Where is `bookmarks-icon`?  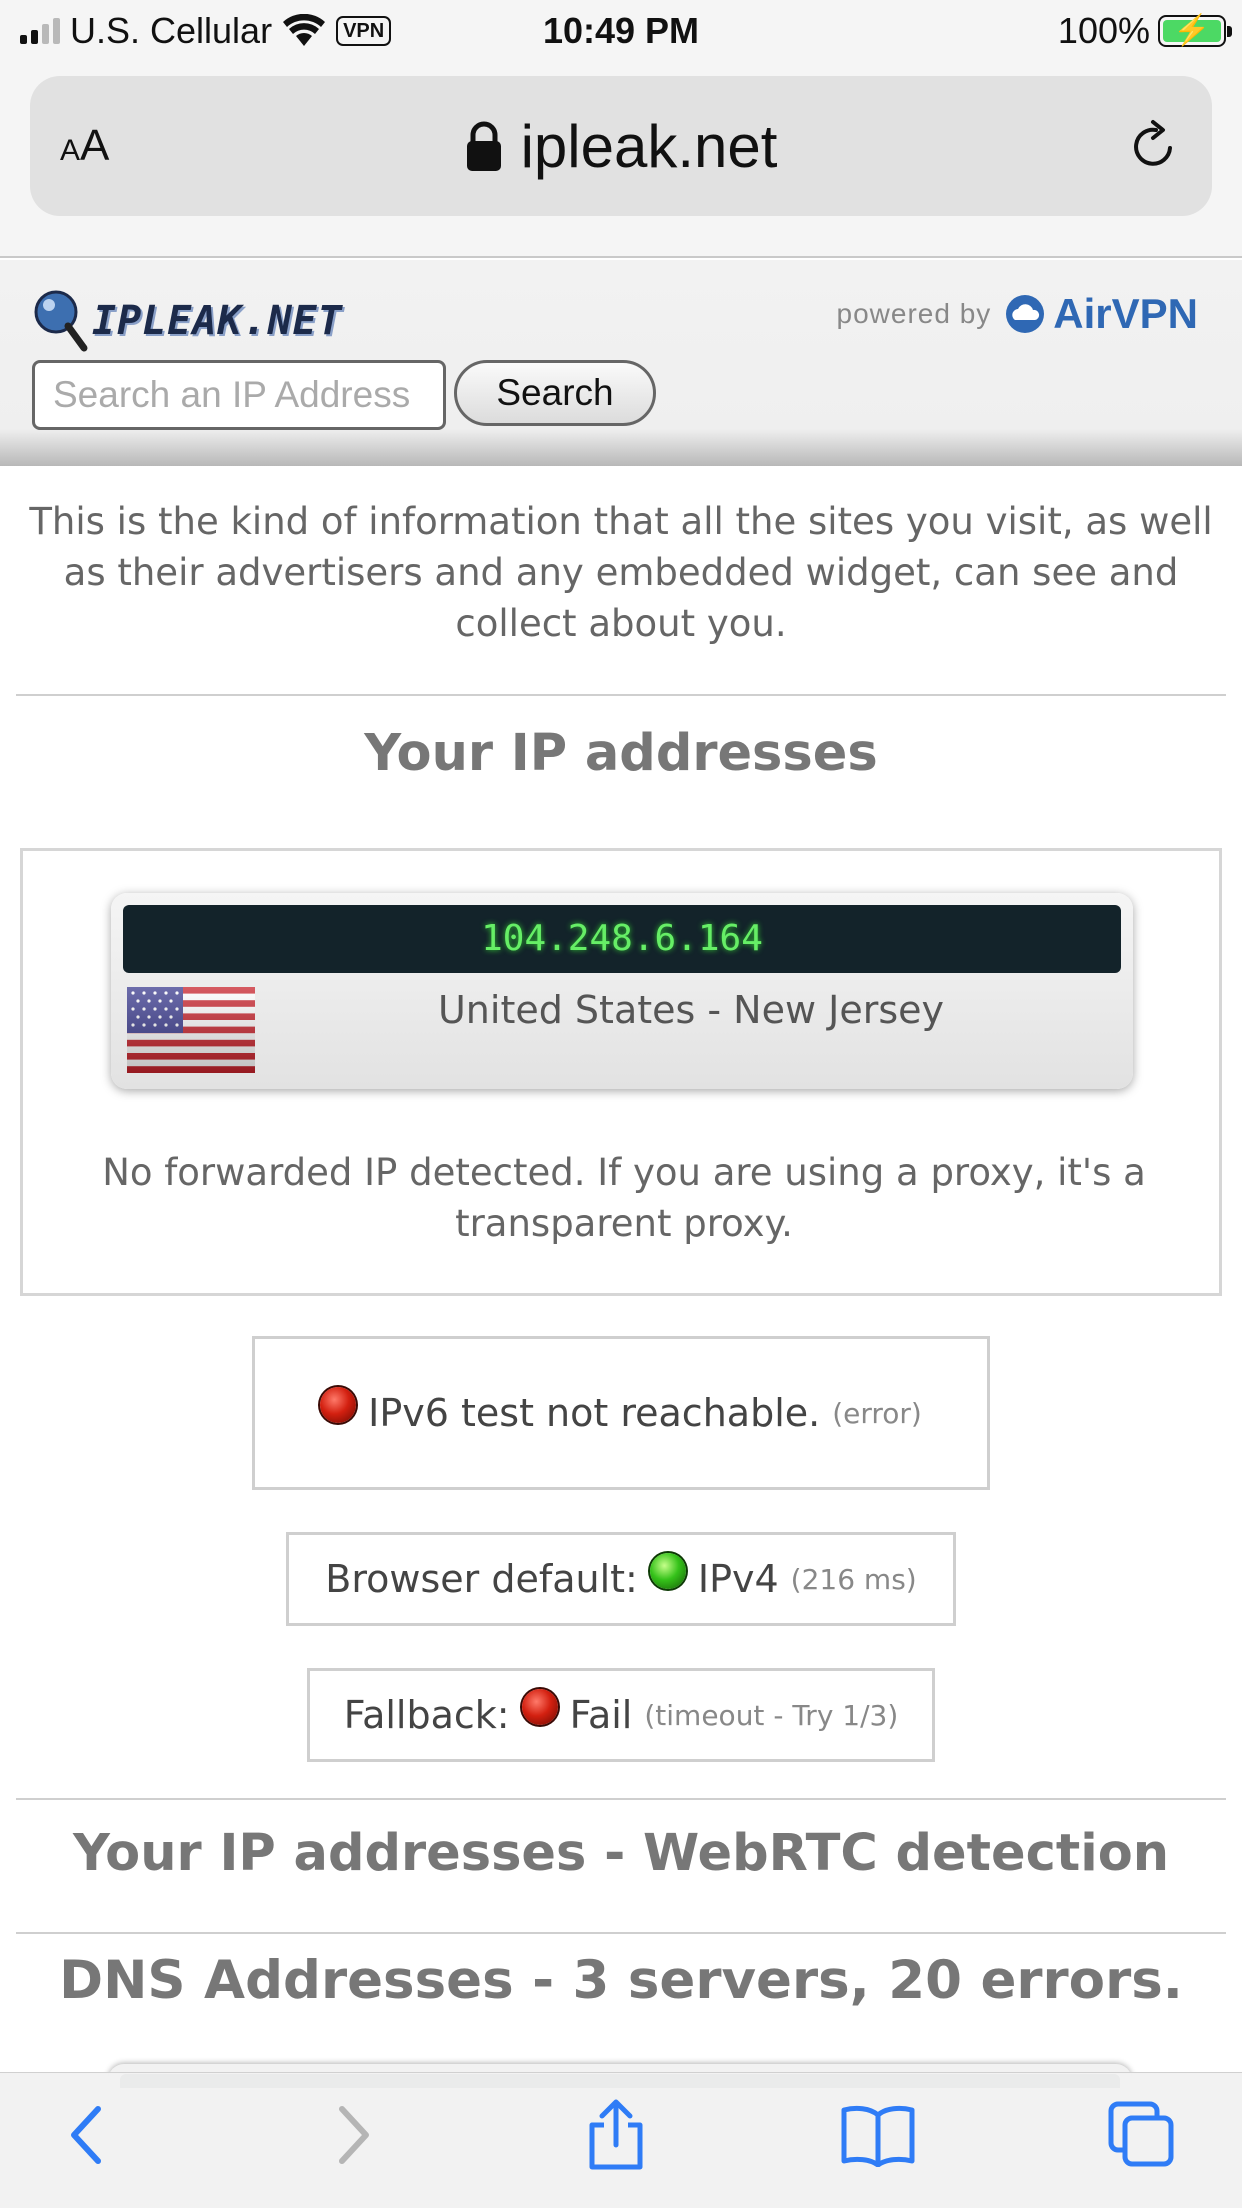 bookmarks-icon is located at coordinates (878, 2136).